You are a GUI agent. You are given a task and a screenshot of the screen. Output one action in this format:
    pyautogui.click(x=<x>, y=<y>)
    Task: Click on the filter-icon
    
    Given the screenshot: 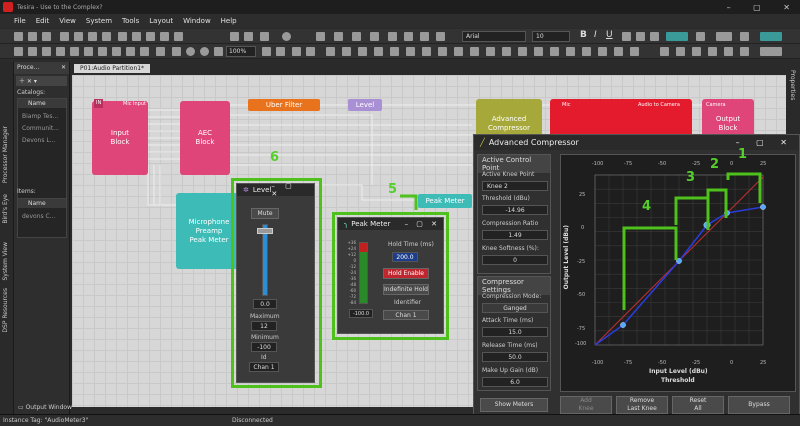 What is the action you would take?
    pyautogui.click(x=442, y=51)
    